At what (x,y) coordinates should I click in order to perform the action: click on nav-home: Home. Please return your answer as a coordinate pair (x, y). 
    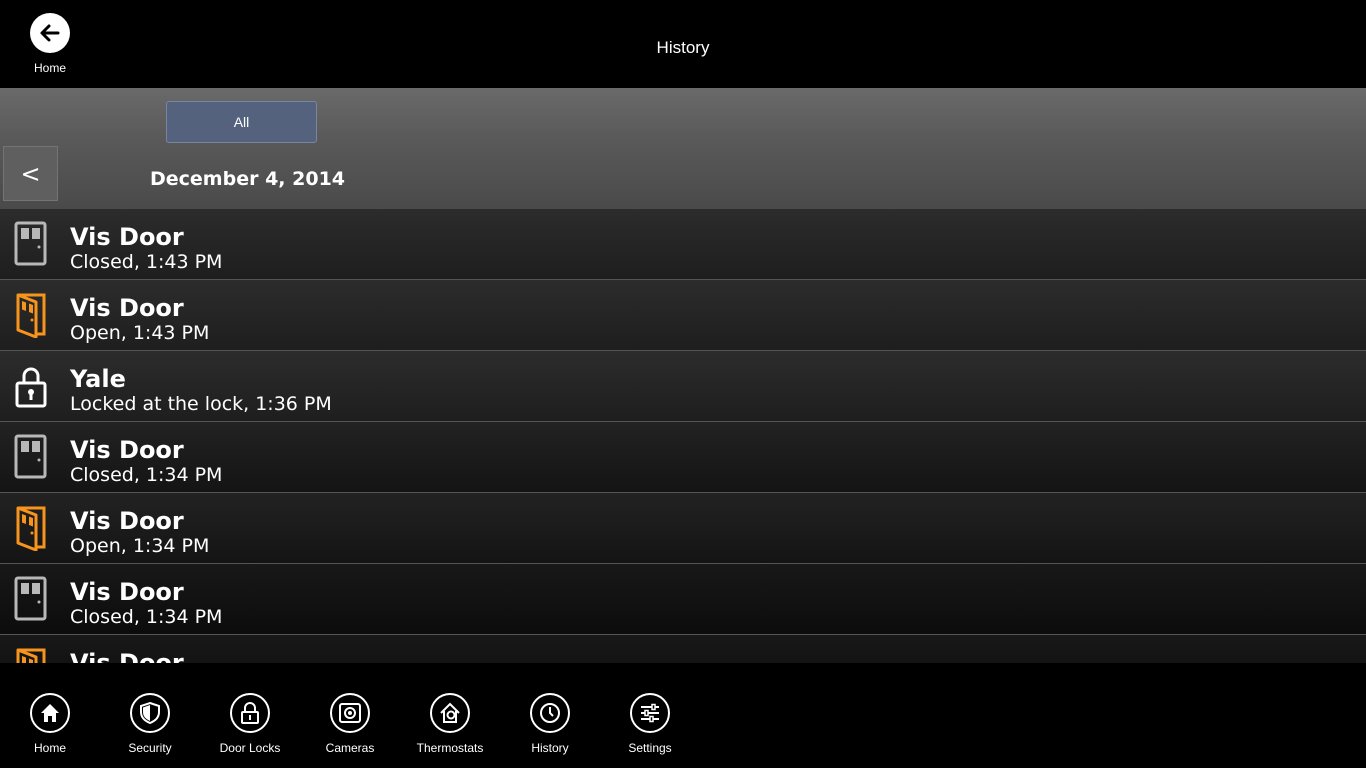
    Looking at the image, I should click on (50, 724).